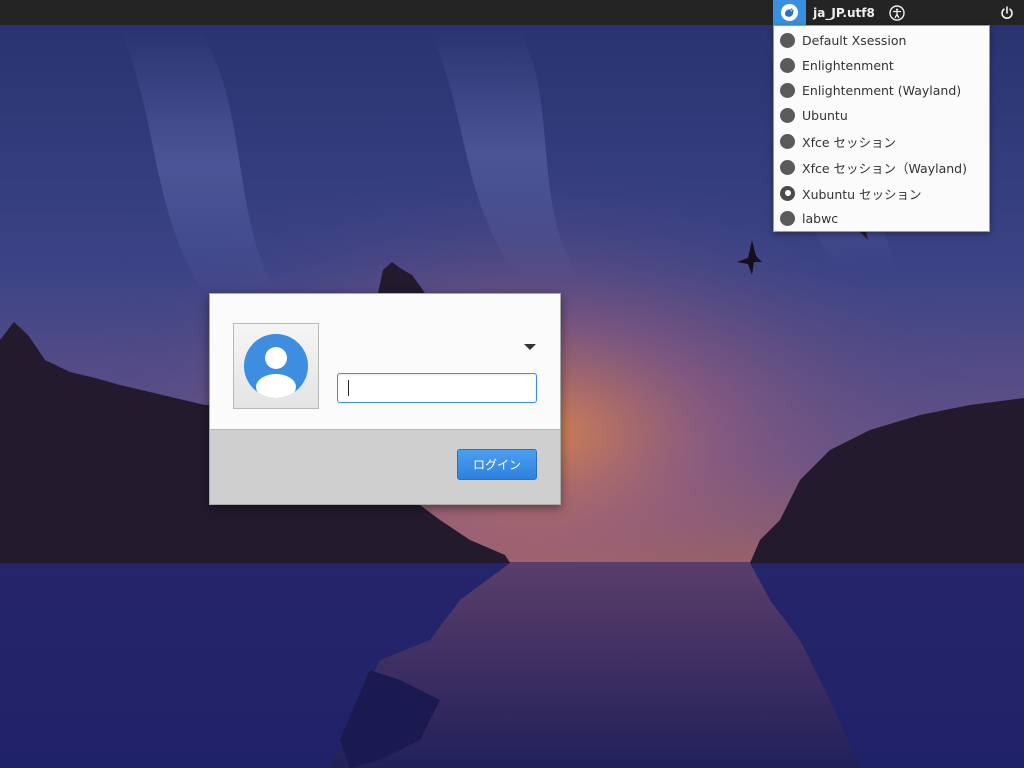 This screenshot has height=768, width=1024. I want to click on login-dialog-body, so click(385, 362).